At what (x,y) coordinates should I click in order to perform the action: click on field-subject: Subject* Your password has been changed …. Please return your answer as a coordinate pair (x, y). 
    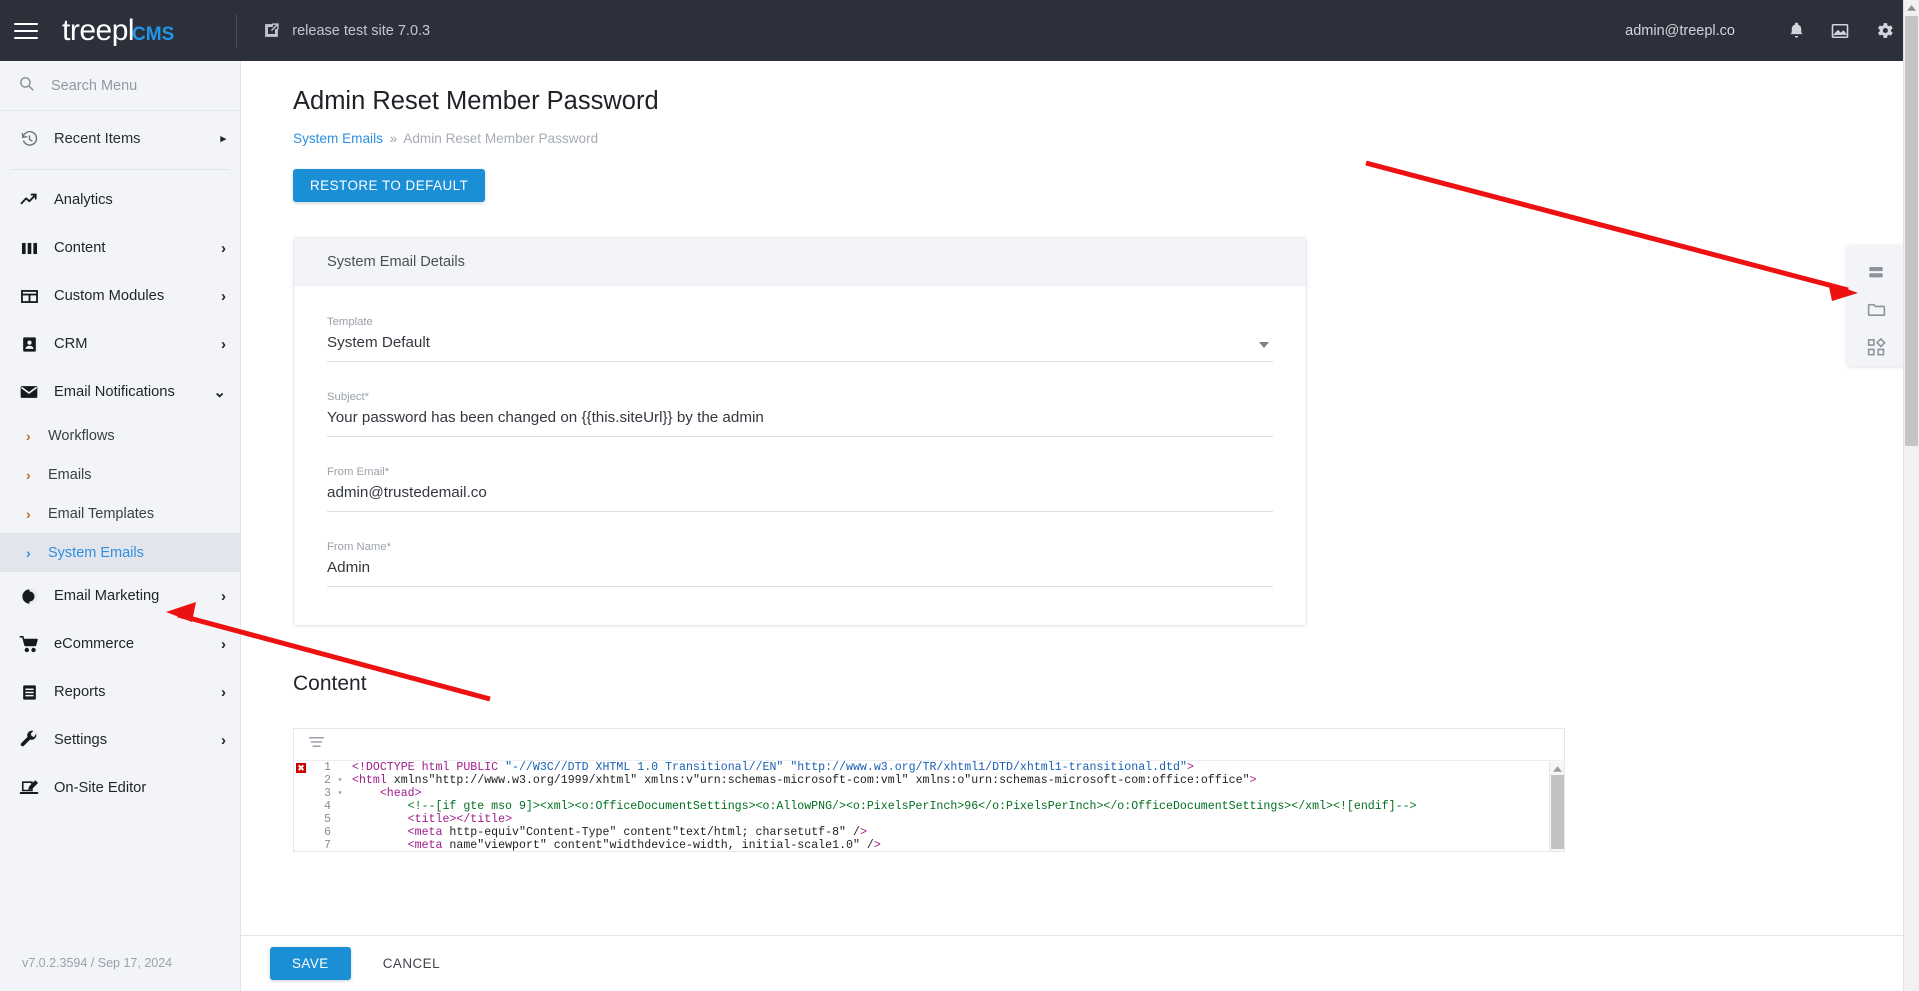
    Looking at the image, I should click on (800, 414).